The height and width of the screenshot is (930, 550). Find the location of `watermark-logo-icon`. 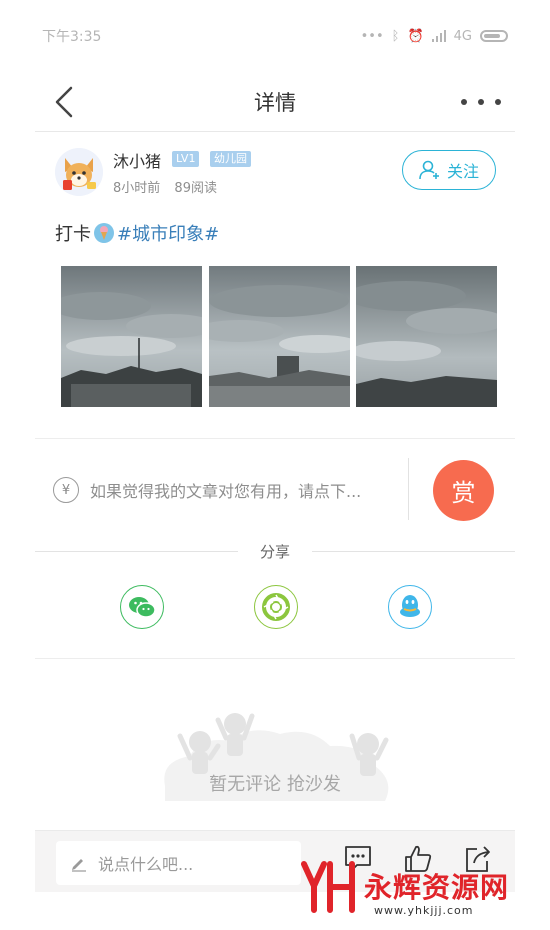

watermark-logo-icon is located at coordinates (328, 887).